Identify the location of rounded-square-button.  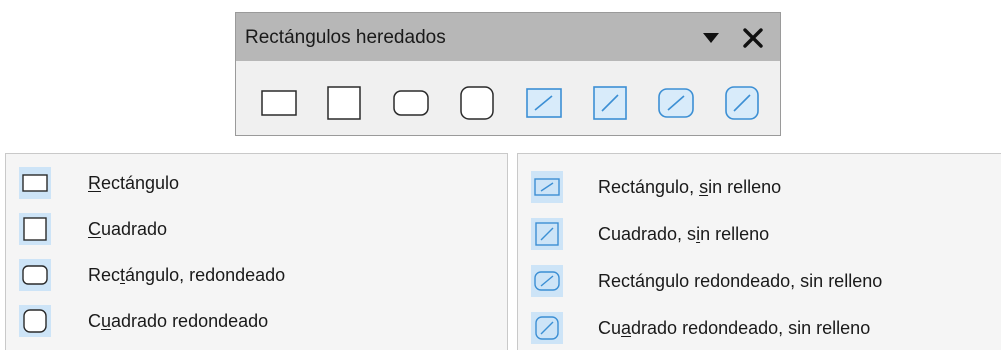
(477, 103).